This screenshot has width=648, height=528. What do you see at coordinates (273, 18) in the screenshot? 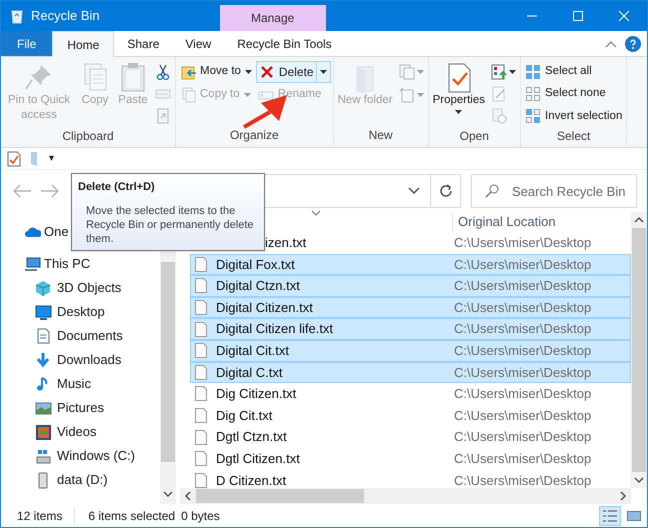
I see `contextual-tab-header: Manage` at bounding box center [273, 18].